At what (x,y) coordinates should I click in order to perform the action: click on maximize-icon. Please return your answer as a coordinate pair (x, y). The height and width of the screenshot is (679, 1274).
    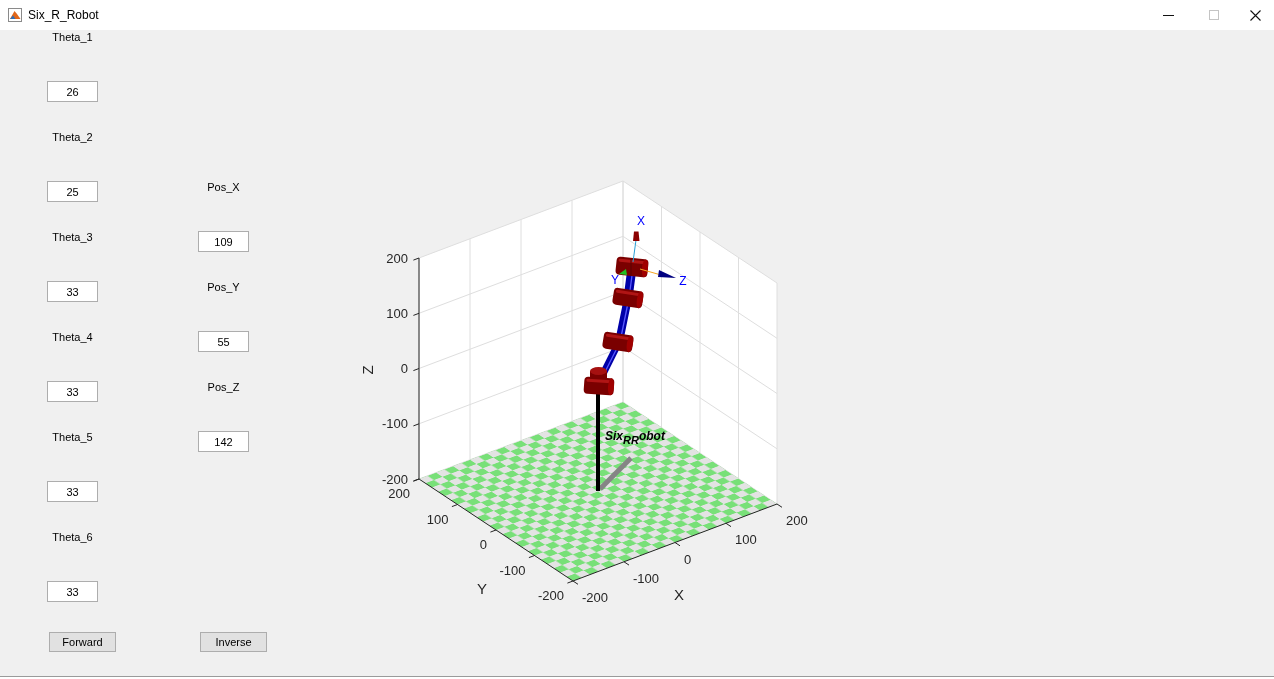
    Looking at the image, I should click on (1213, 15).